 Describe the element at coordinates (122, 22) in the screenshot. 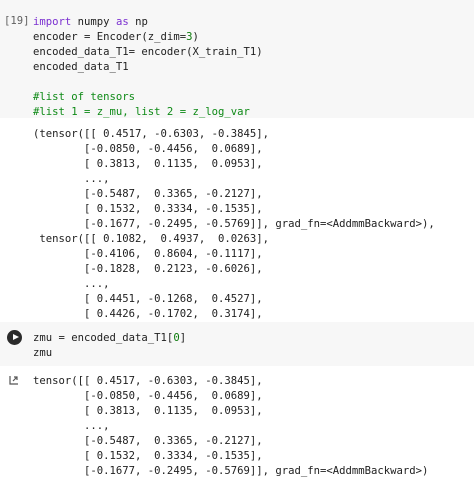

I see `code-token: as` at that location.